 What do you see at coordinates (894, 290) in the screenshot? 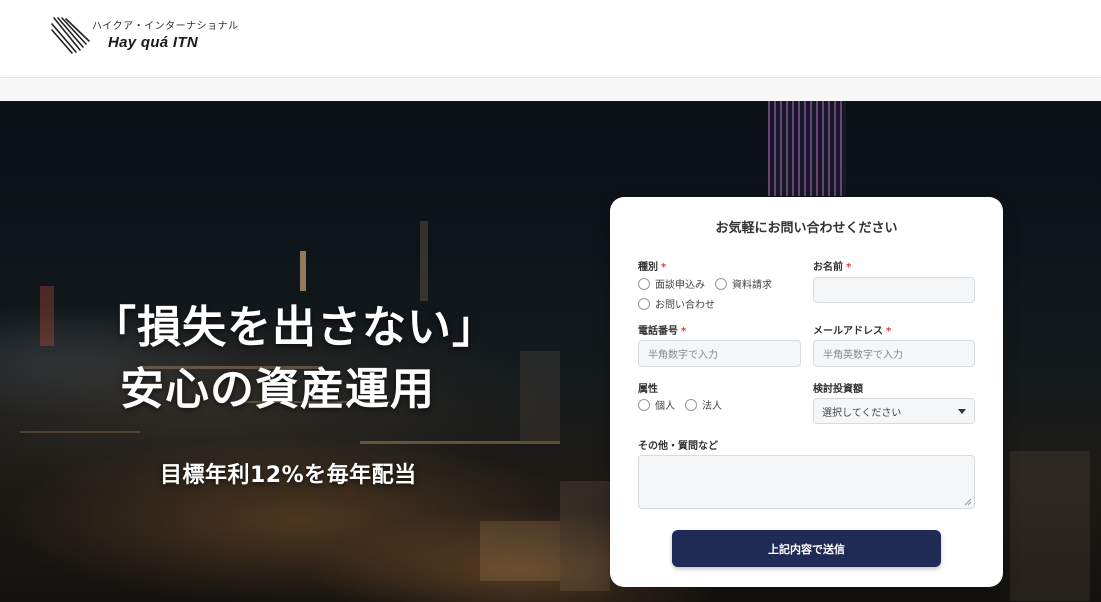
I see `name-input` at bounding box center [894, 290].